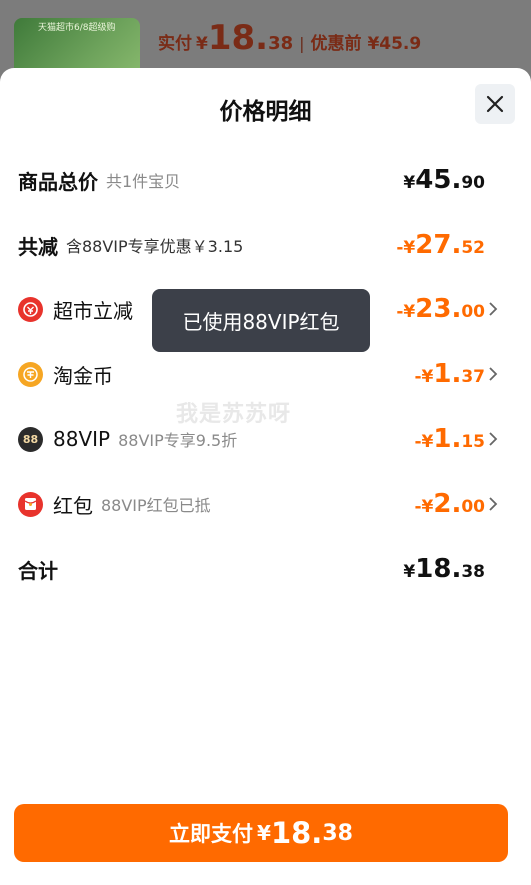  Describe the element at coordinates (366, 44) in the screenshot. I see `original-price: 优惠前 ¥45.9` at that location.